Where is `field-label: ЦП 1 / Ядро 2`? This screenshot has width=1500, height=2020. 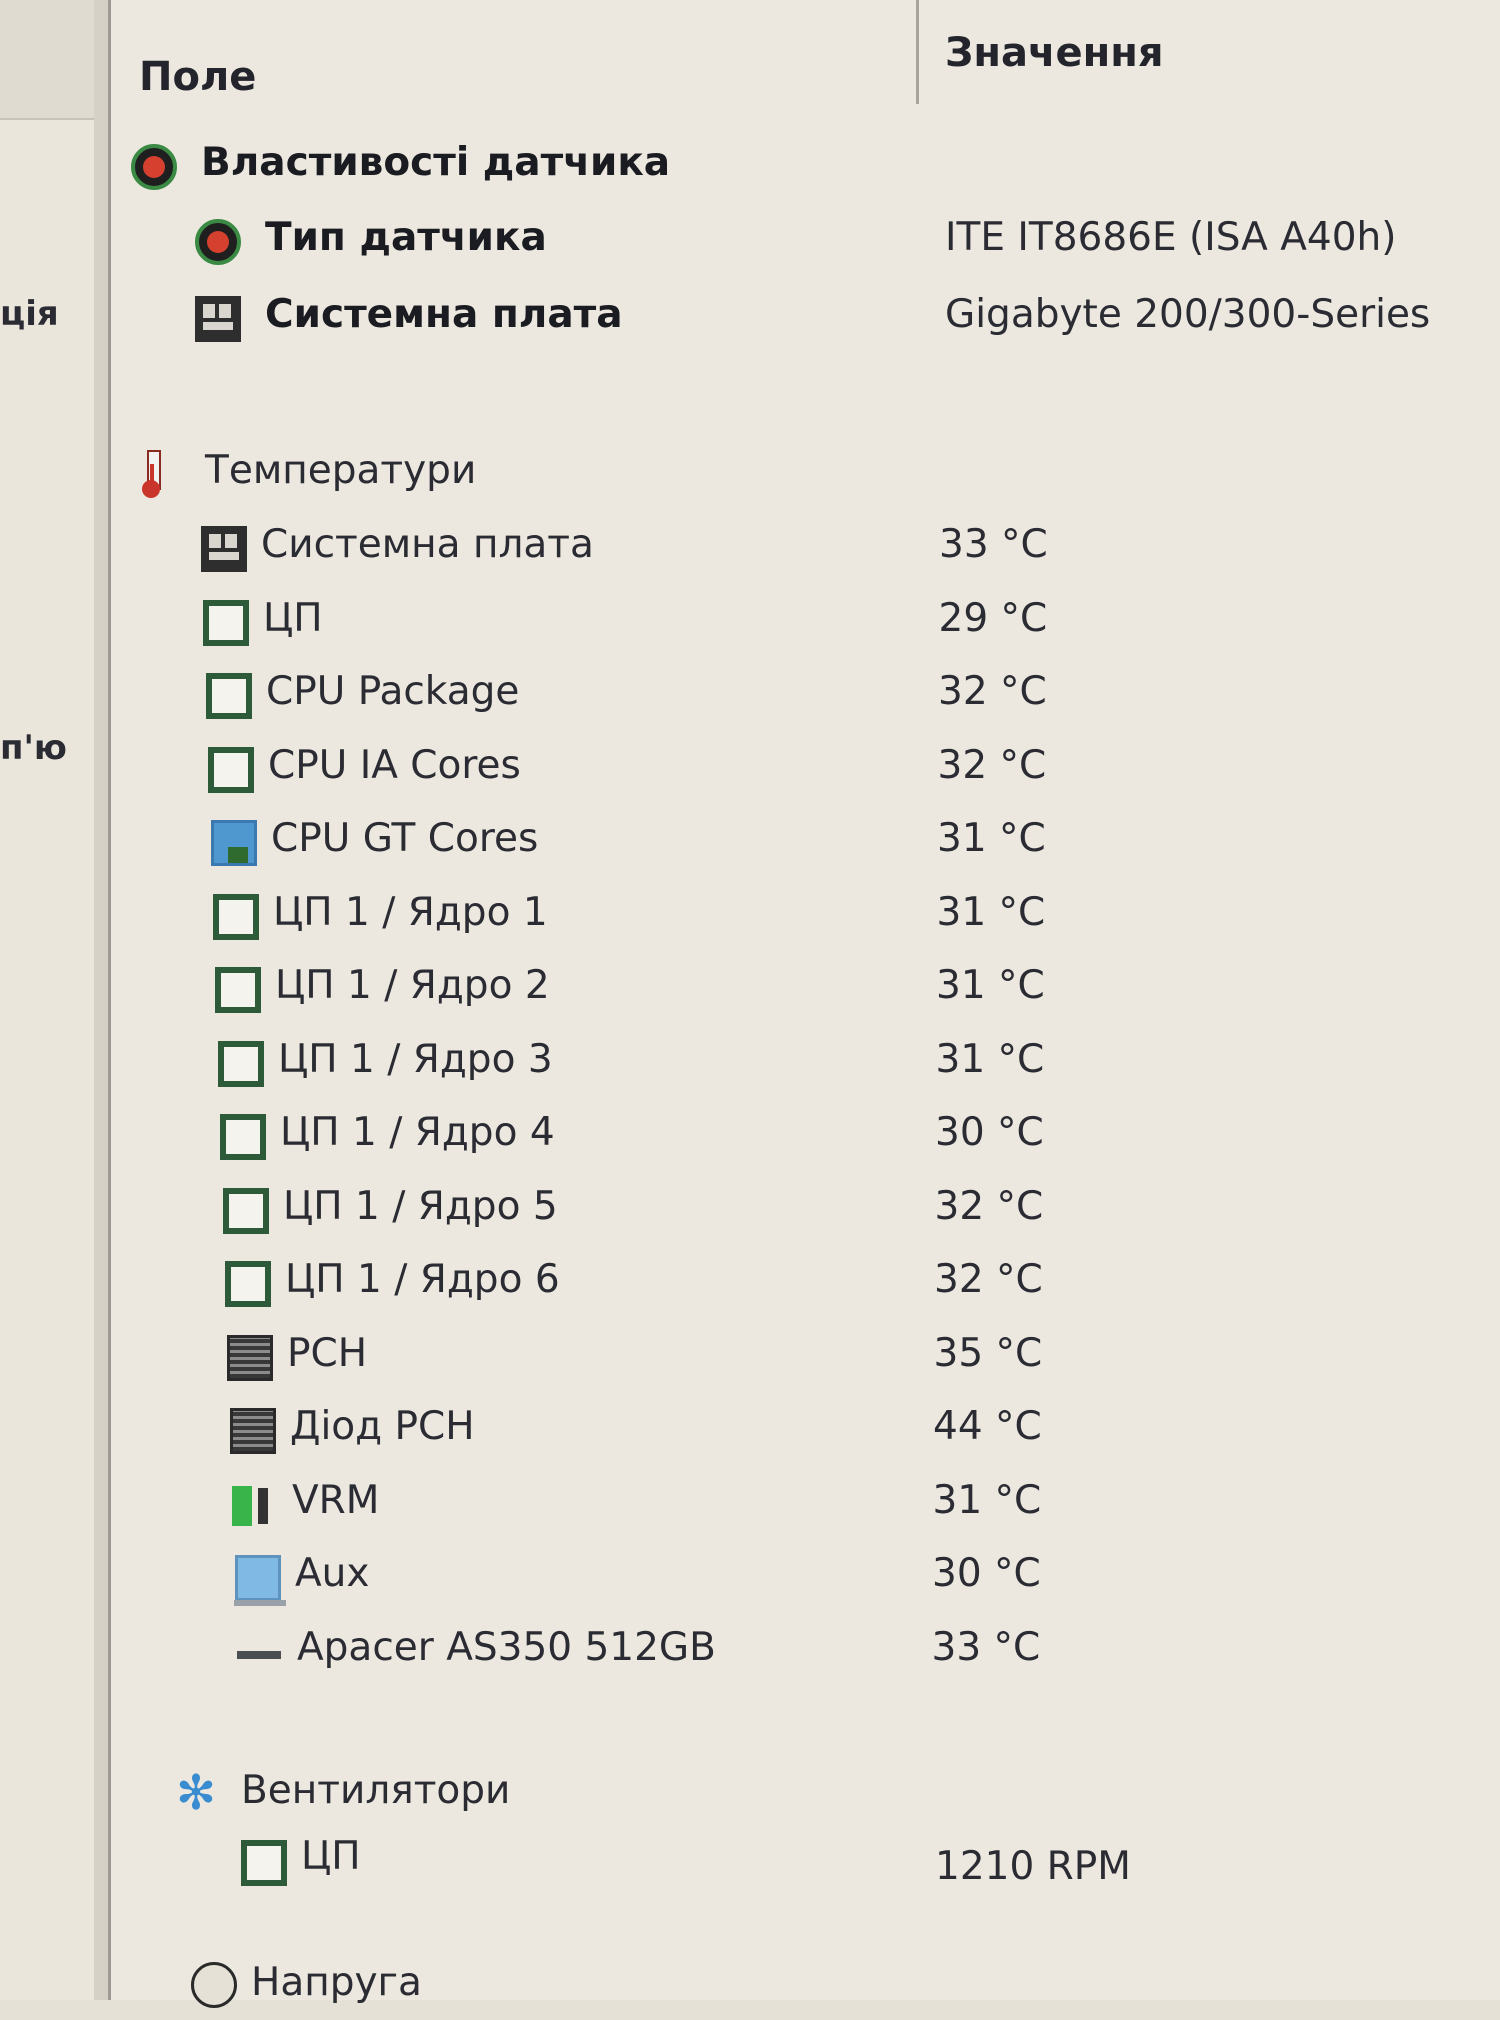 field-label: ЦП 1 / Ядро 2 is located at coordinates (412, 985).